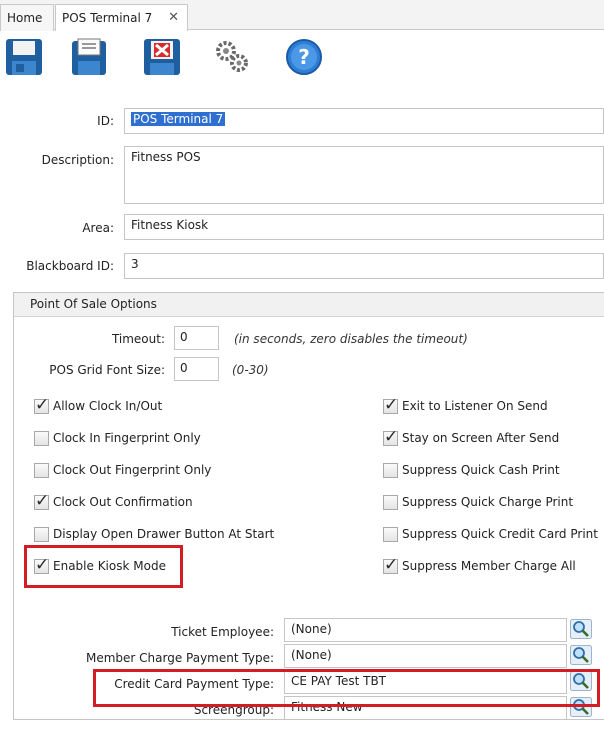 The image size is (604, 741). Describe the element at coordinates (364, 266) in the screenshot. I see `blackboard-field: 3` at that location.